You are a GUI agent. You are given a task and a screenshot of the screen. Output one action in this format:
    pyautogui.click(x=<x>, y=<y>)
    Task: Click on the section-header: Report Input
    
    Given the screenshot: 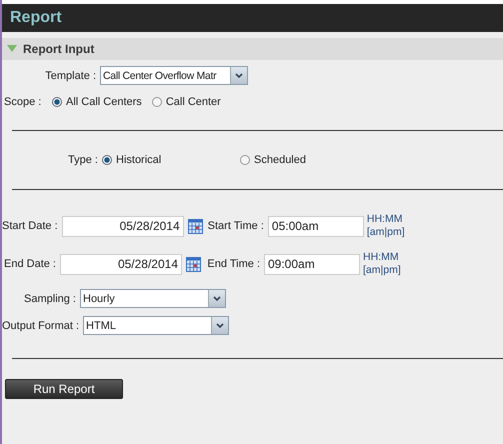 What is the action you would take?
    pyautogui.click(x=252, y=49)
    